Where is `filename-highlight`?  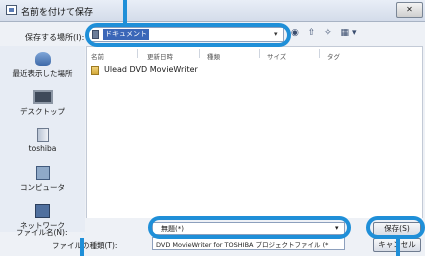
filename-highlight is located at coordinates (249, 227).